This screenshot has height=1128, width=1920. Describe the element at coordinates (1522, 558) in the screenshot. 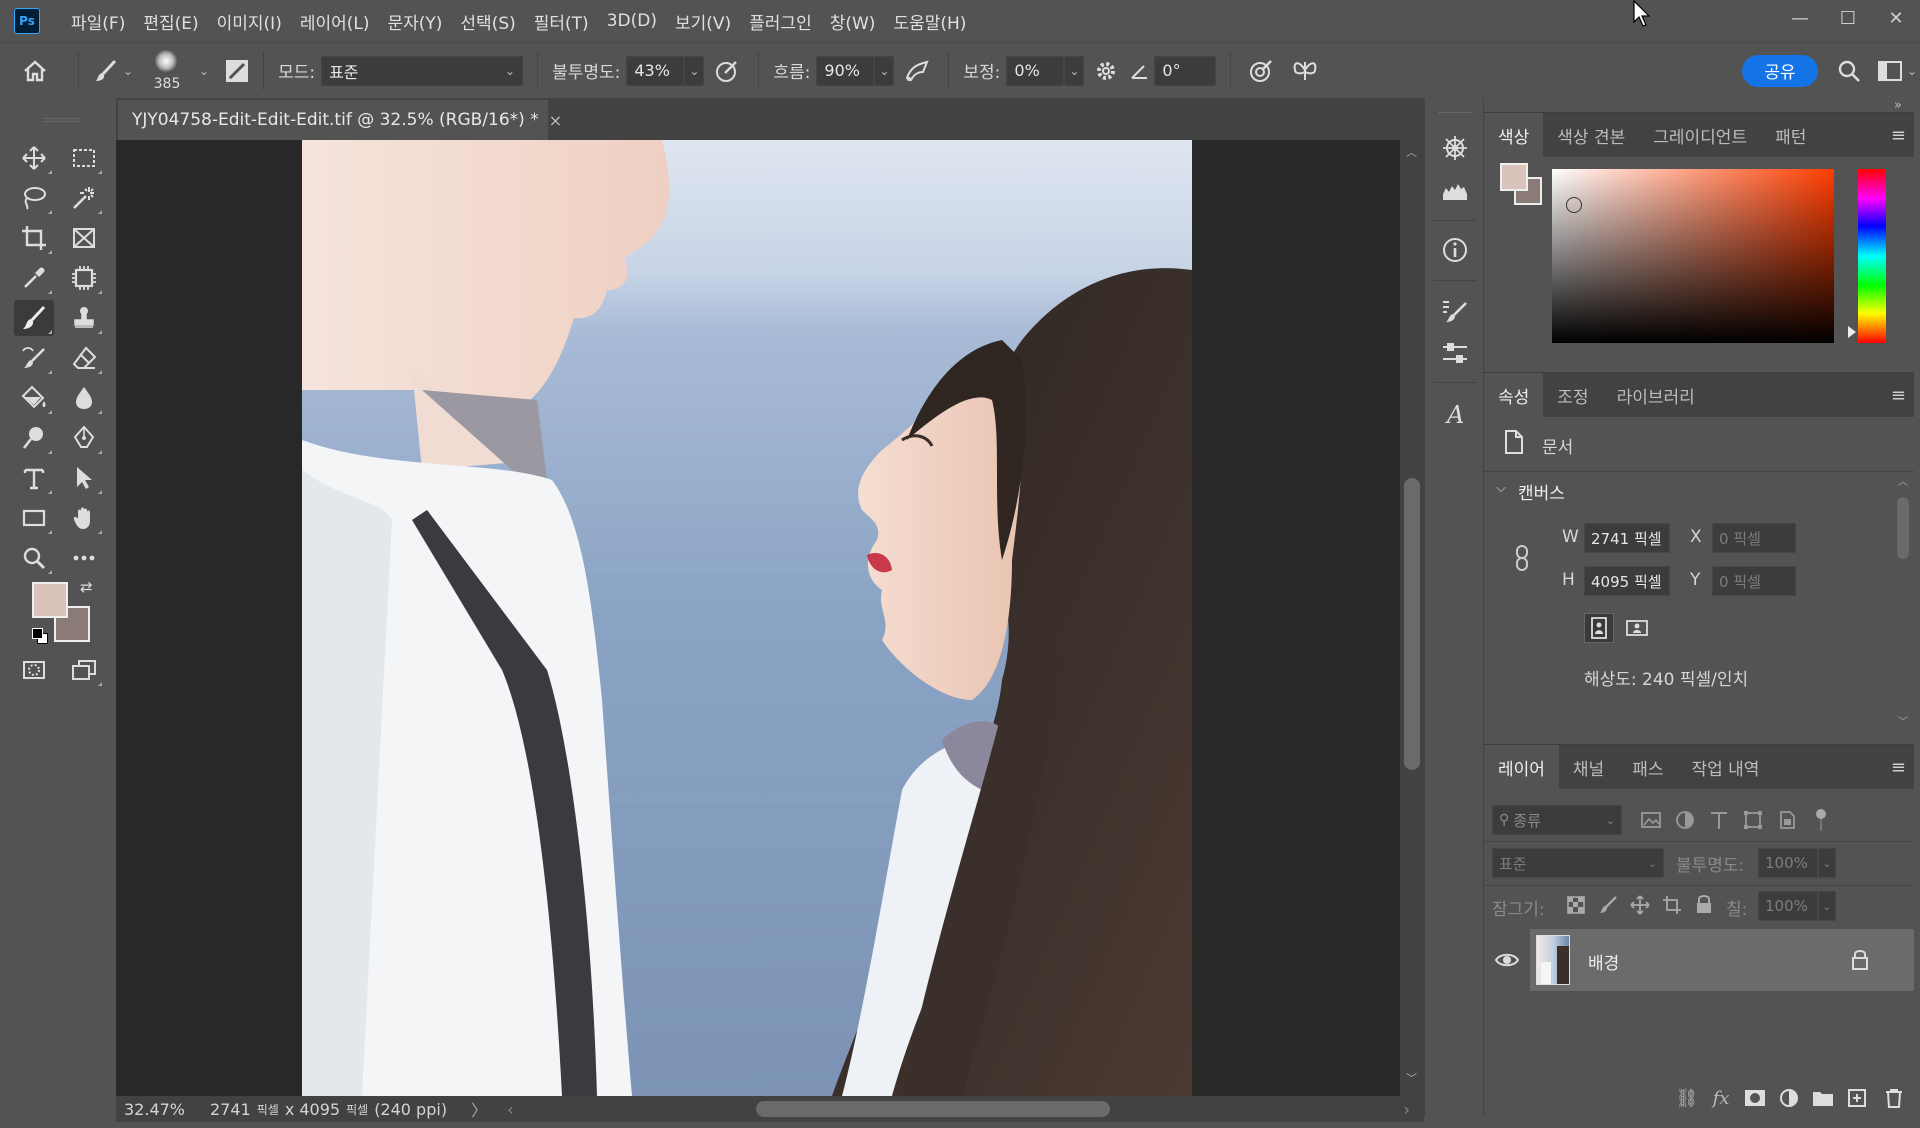

I see `link-icon` at that location.